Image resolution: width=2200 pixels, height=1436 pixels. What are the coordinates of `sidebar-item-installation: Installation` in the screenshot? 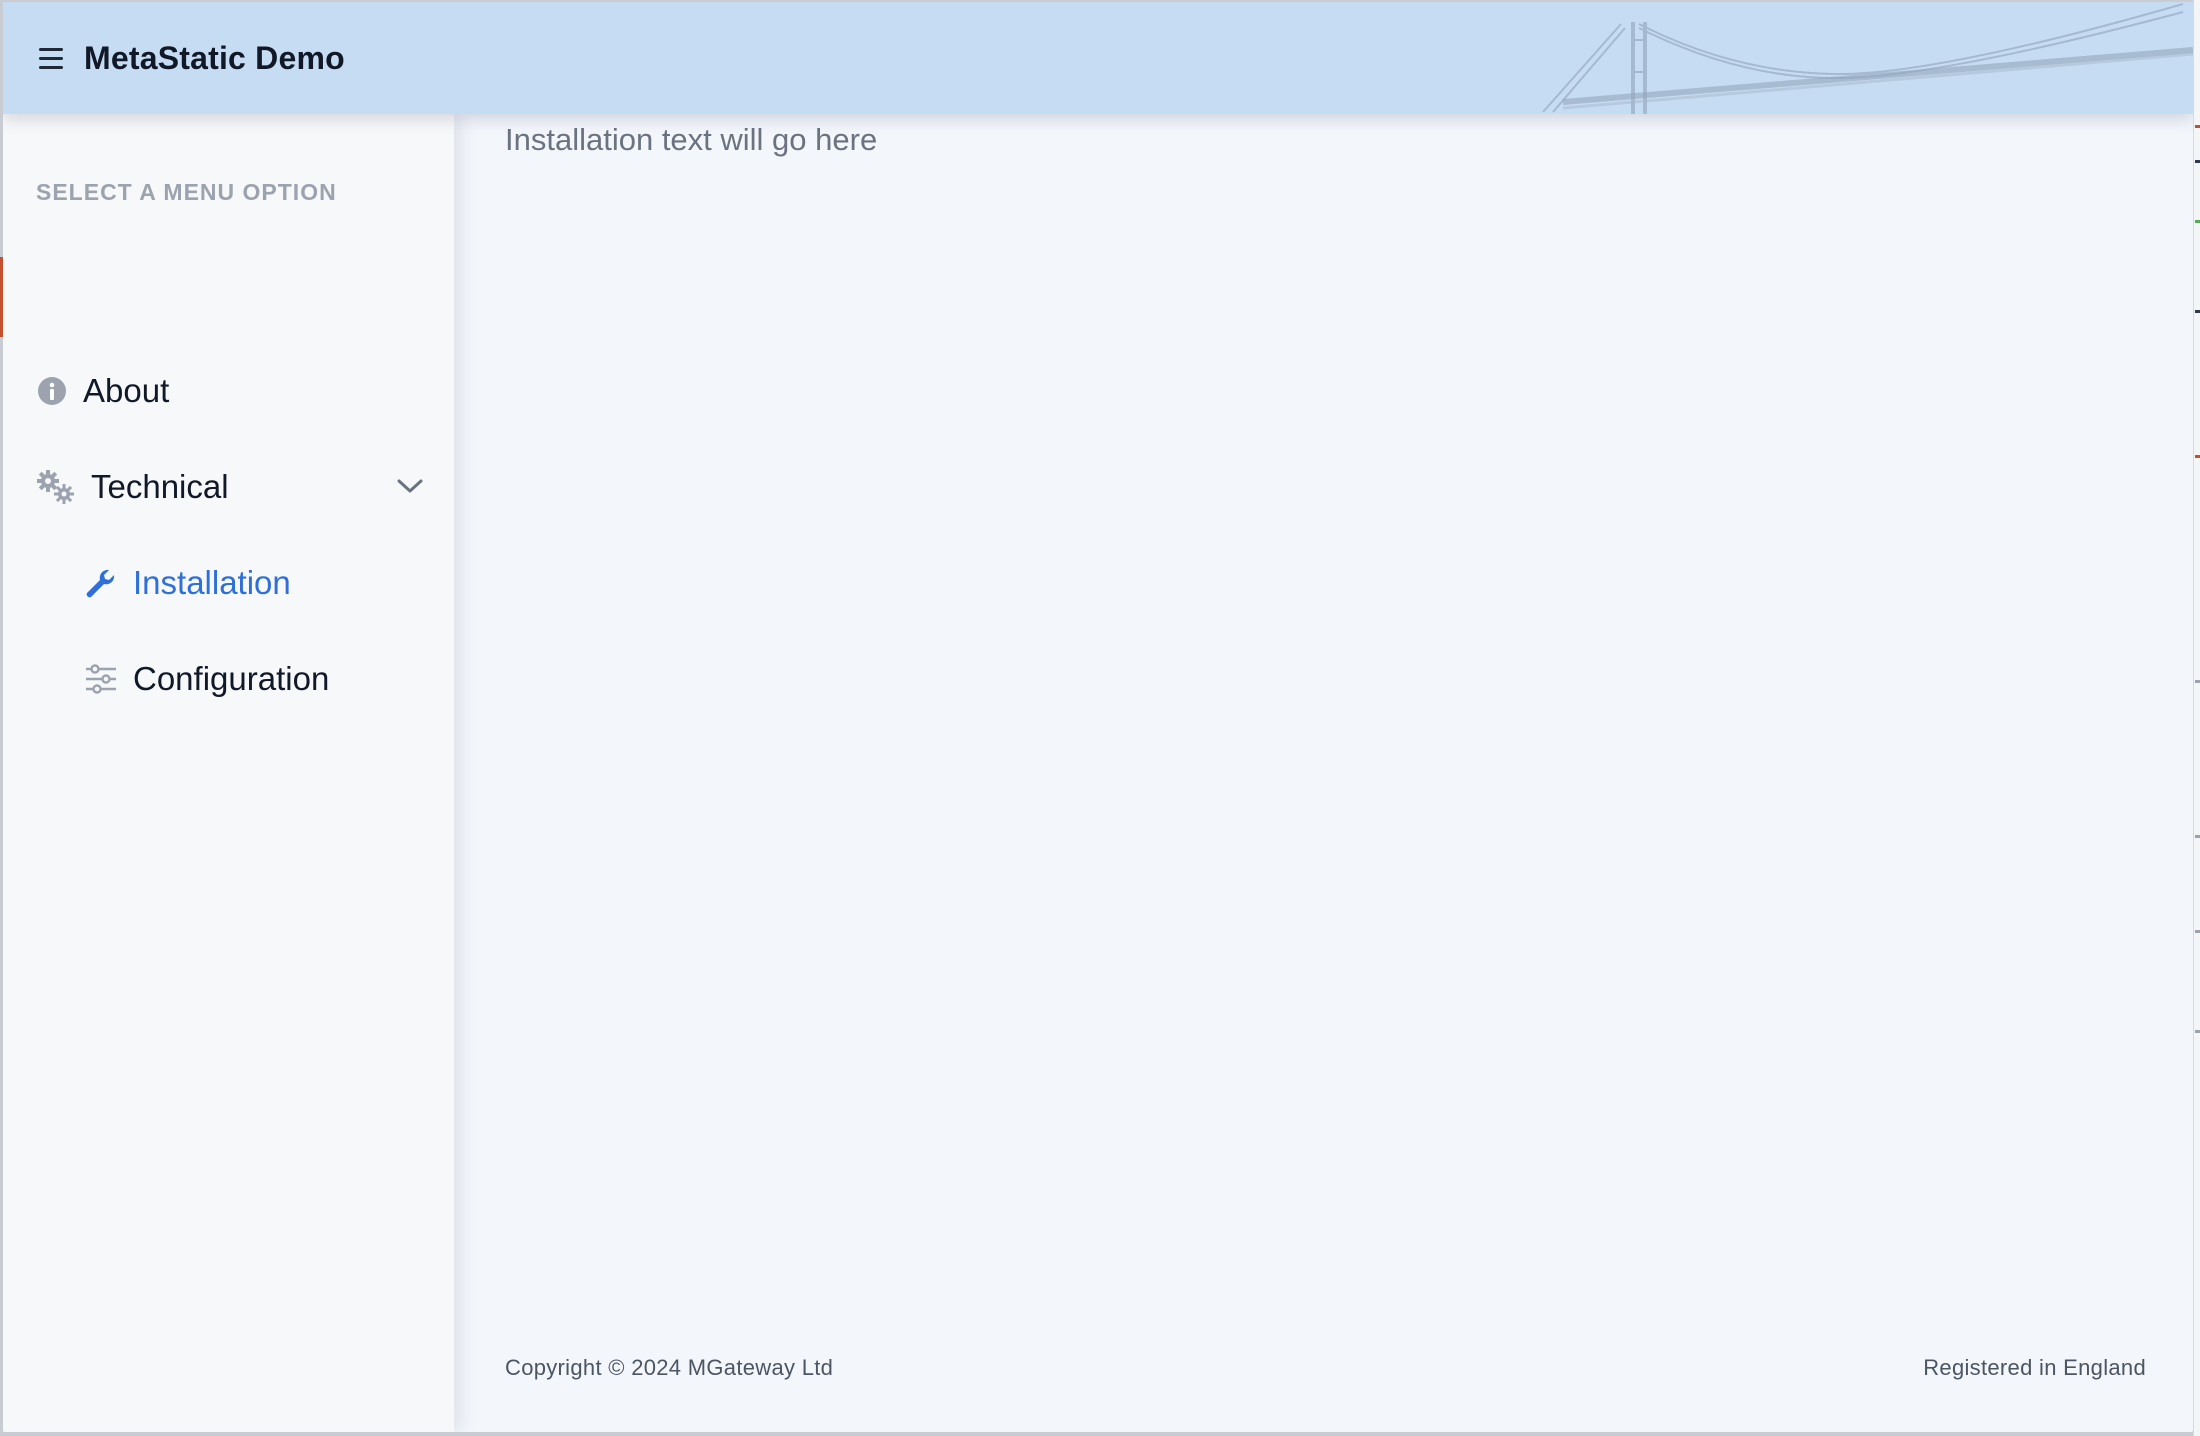 It's located at (188, 583).